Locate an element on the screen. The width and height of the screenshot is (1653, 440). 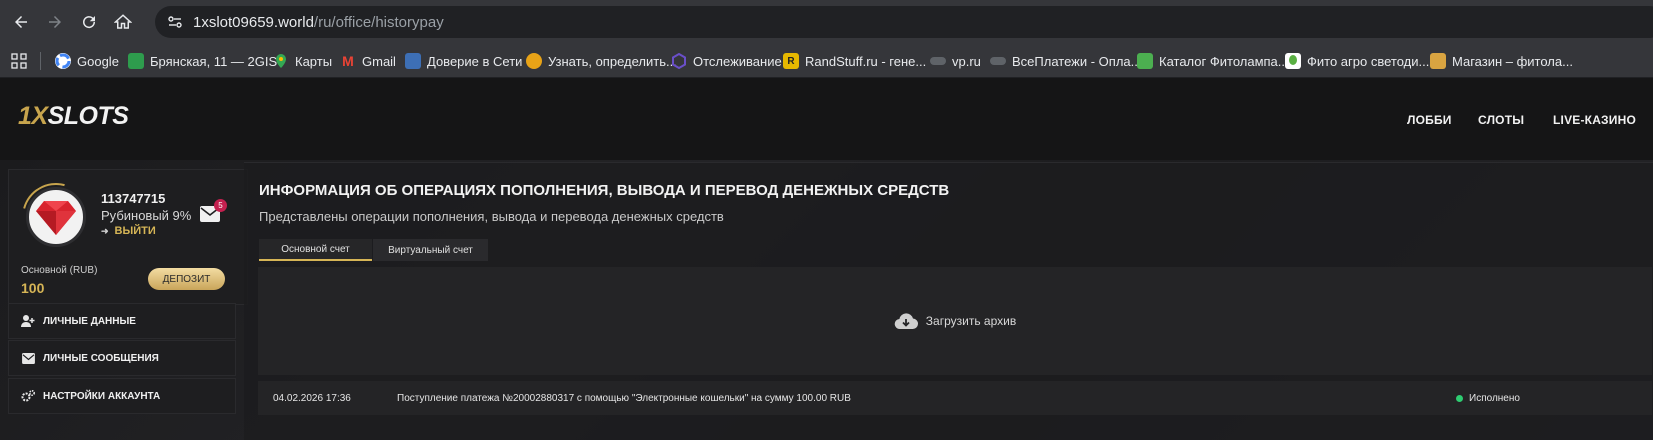
url-host: 1xslot09659.world is located at coordinates (253, 22).